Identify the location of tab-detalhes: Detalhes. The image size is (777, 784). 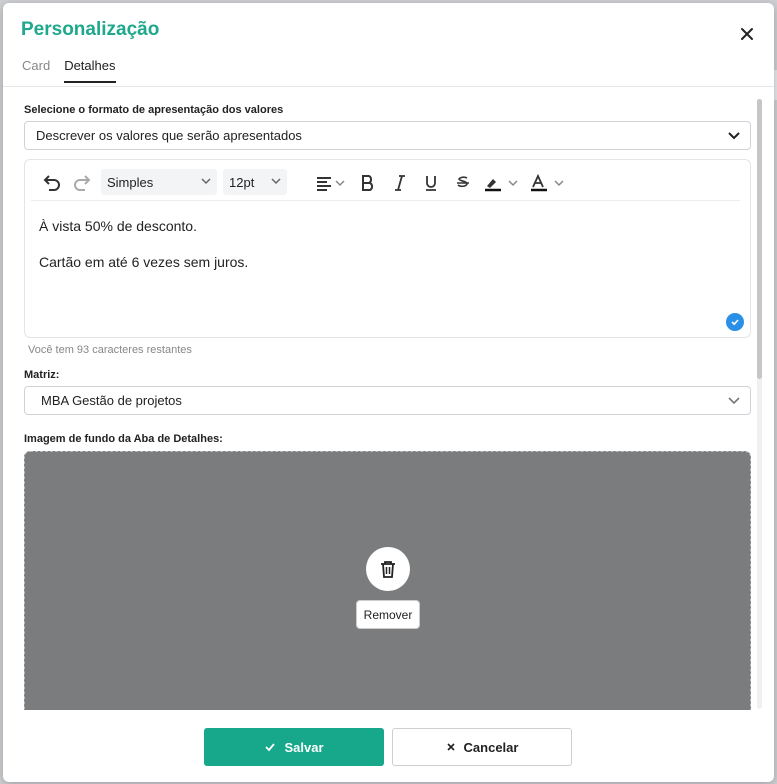
(90, 70).